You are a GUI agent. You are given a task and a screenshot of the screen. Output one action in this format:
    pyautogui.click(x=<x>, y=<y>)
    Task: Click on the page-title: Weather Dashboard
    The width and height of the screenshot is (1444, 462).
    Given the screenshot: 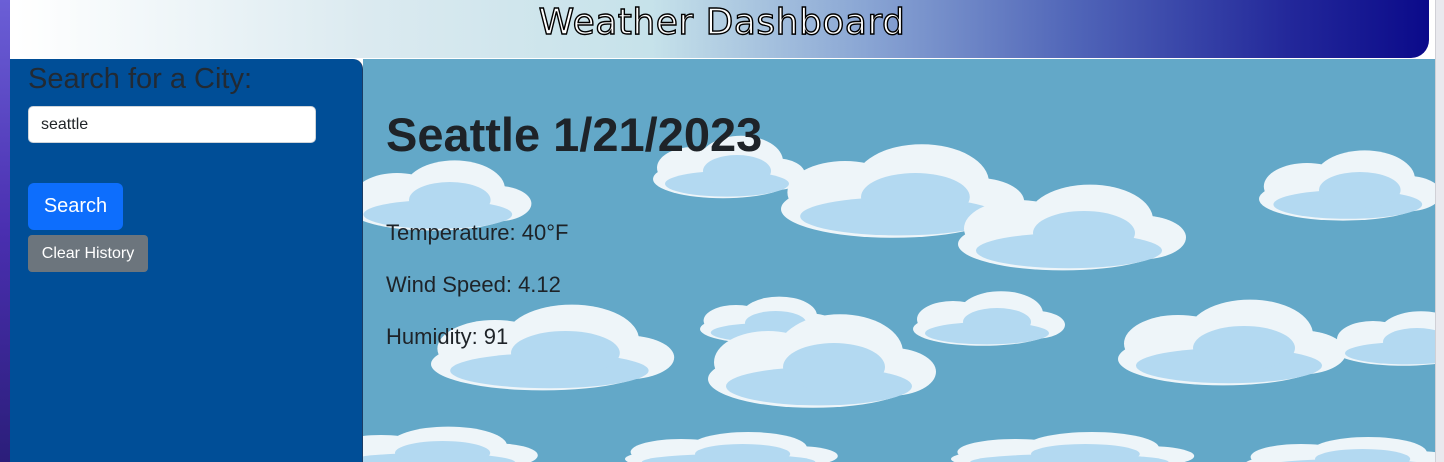 What is the action you would take?
    pyautogui.click(x=722, y=22)
    